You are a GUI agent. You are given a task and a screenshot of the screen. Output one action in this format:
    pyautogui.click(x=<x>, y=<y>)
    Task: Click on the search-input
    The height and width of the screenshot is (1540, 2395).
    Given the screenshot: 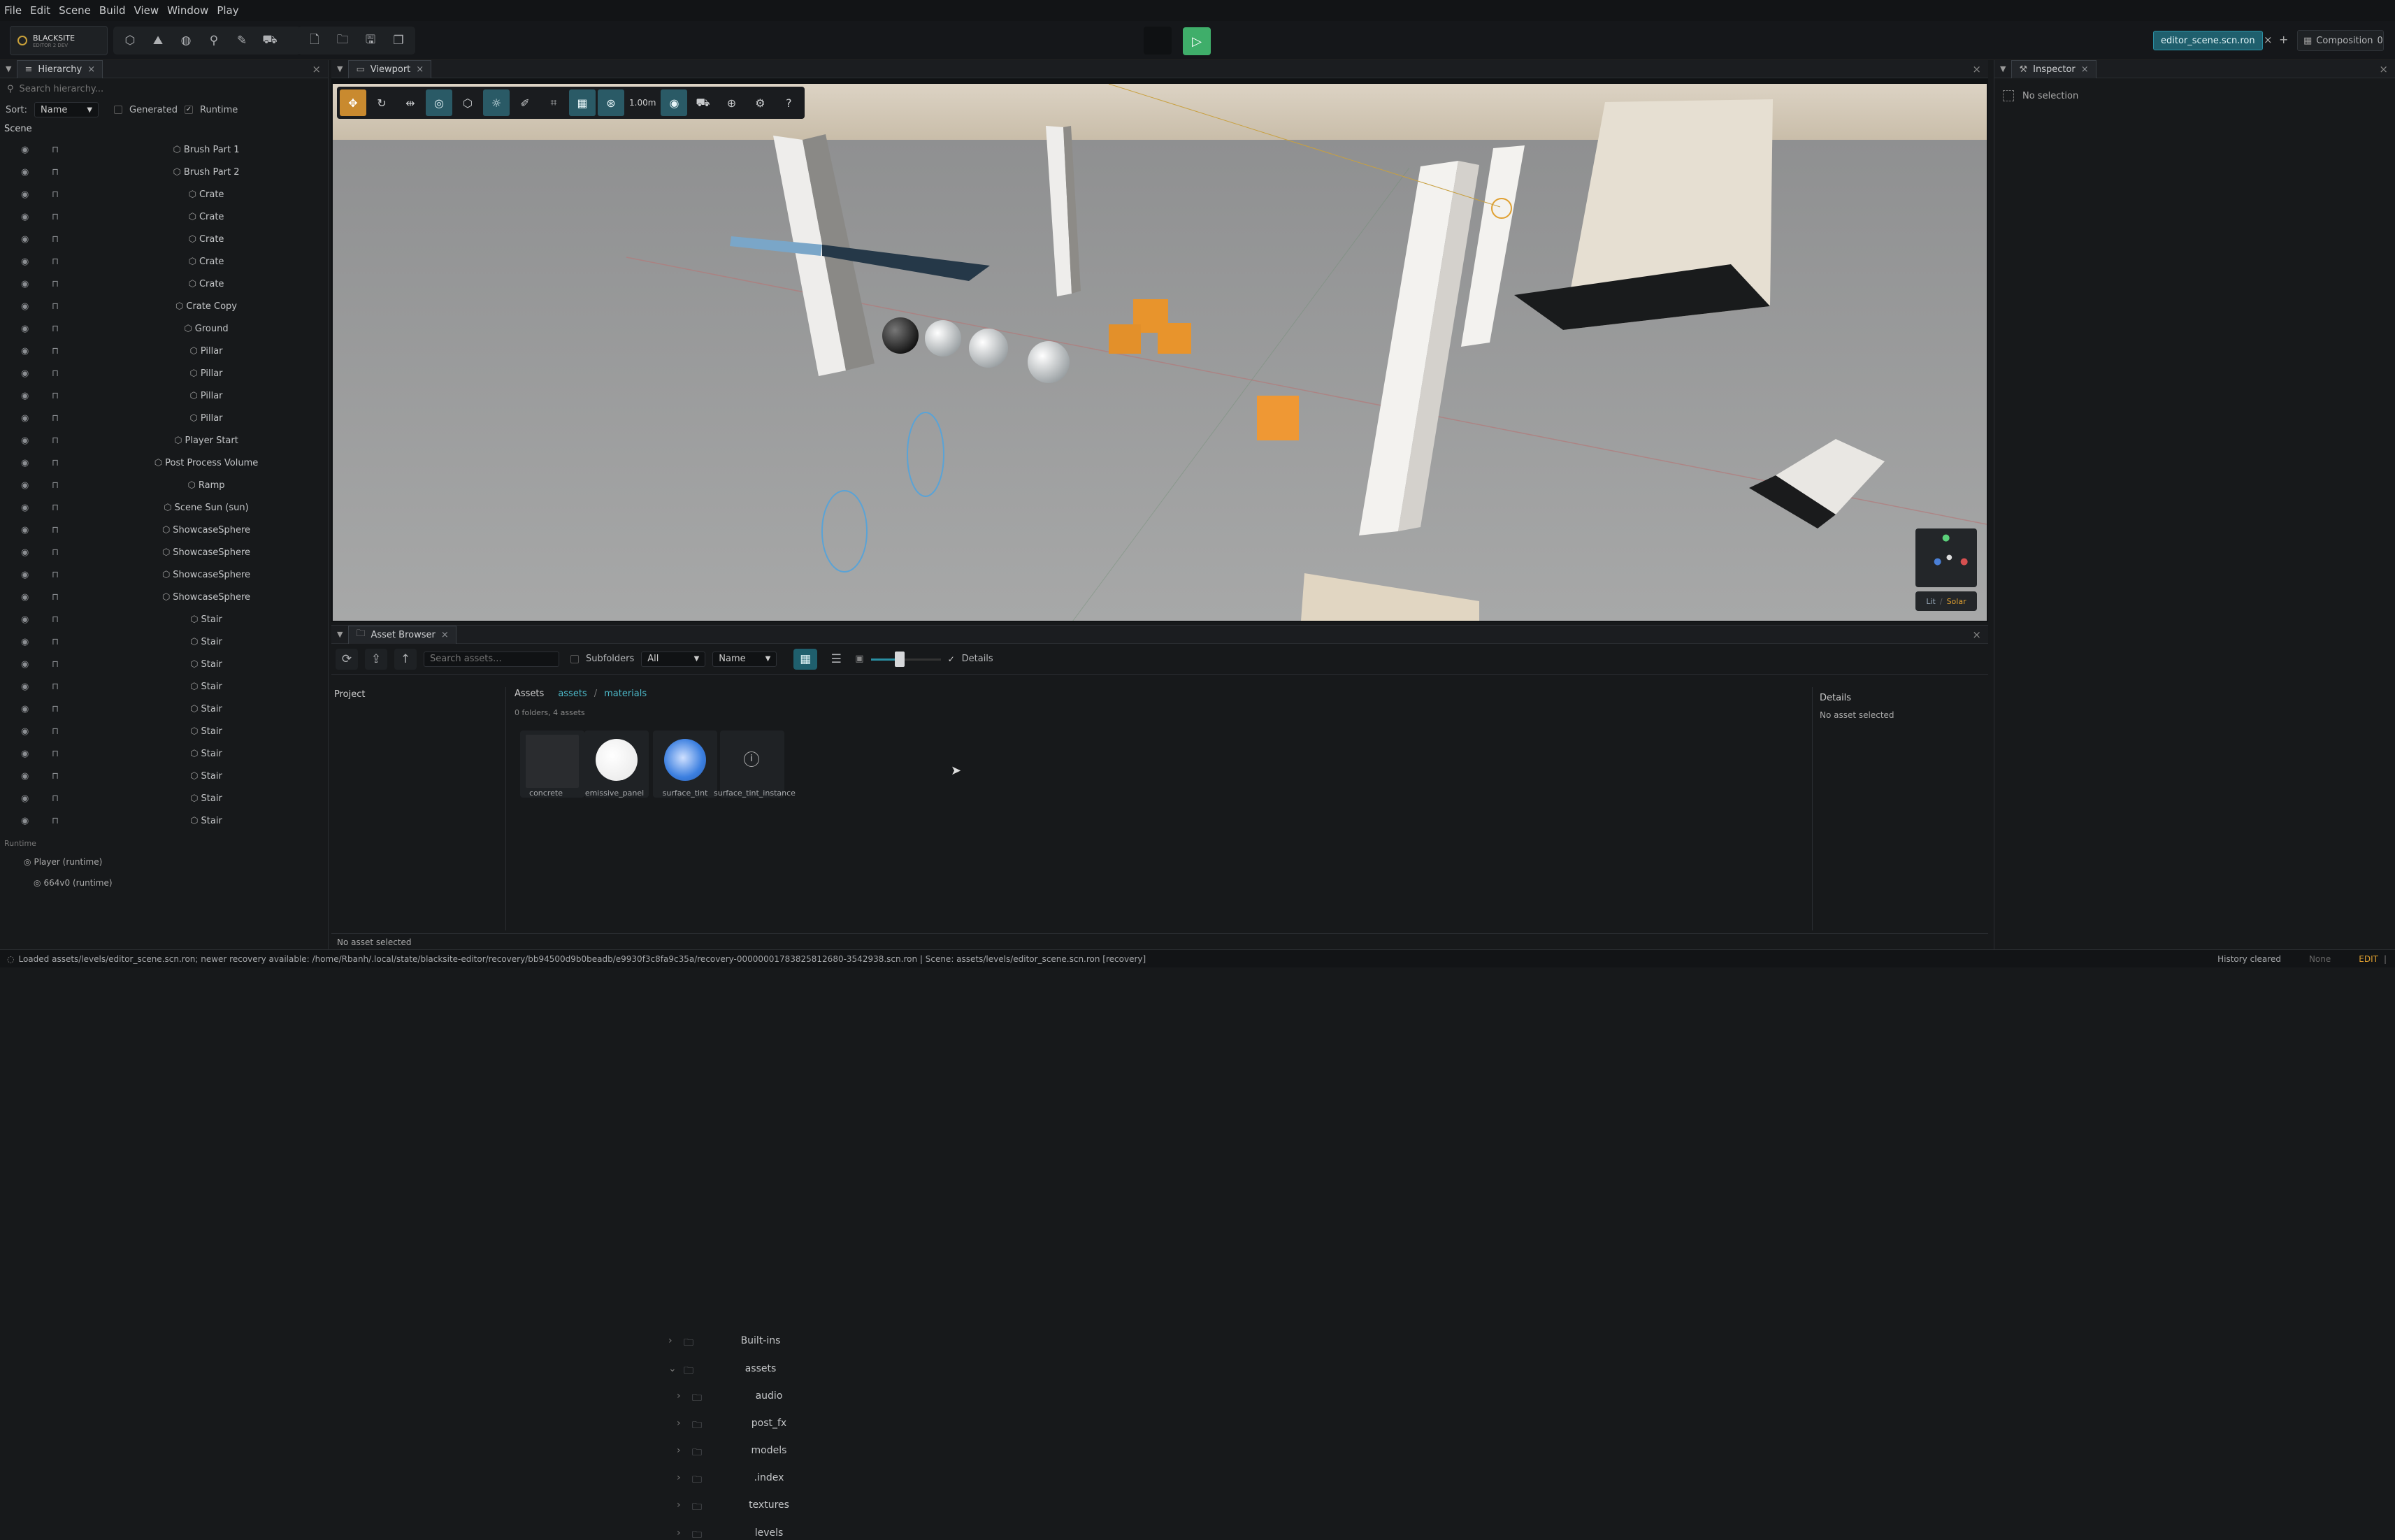 What is the action you would take?
    pyautogui.click(x=166, y=88)
    